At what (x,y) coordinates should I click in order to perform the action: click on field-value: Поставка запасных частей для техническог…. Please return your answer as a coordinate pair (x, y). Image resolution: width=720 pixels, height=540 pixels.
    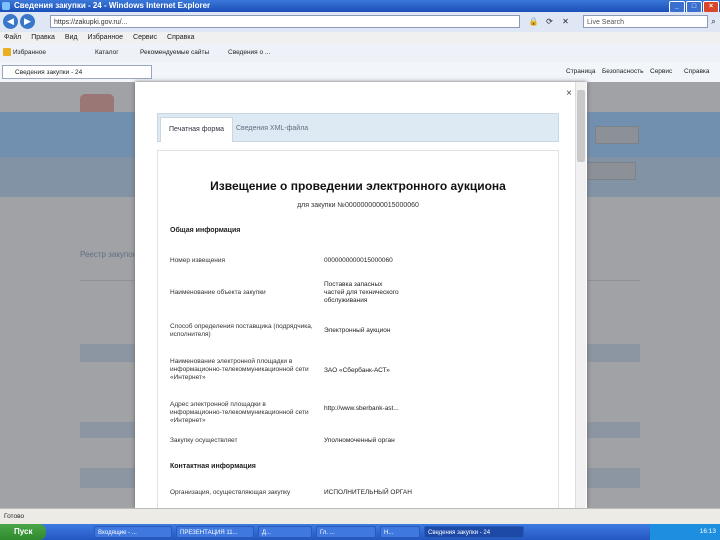
    Looking at the image, I should click on (361, 292).